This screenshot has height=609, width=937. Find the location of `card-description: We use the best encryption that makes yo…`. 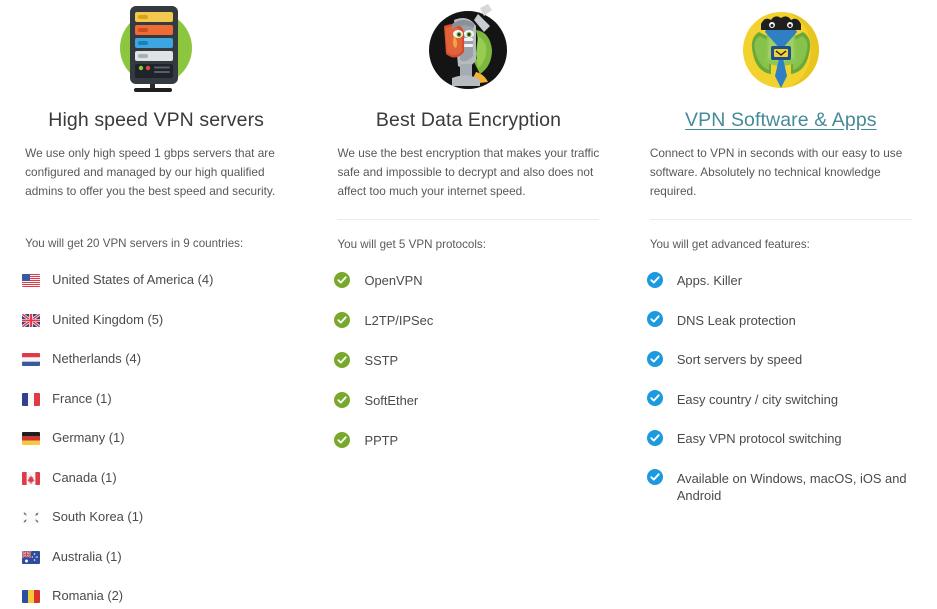

card-description: We use the best encryption that makes yo… is located at coordinates (468, 172).